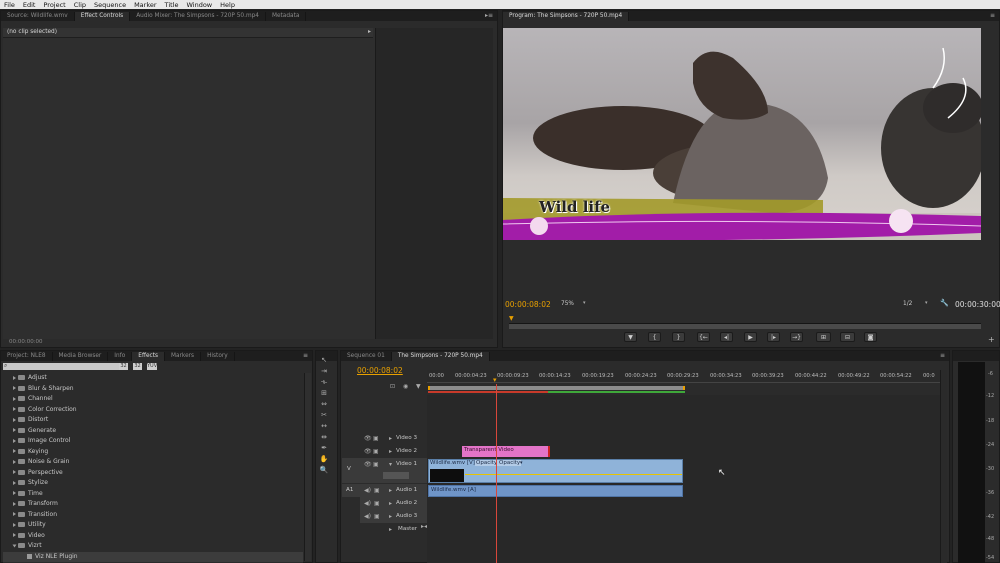  What do you see at coordinates (654, 337) in the screenshot?
I see `mark-in-button: {` at bounding box center [654, 337].